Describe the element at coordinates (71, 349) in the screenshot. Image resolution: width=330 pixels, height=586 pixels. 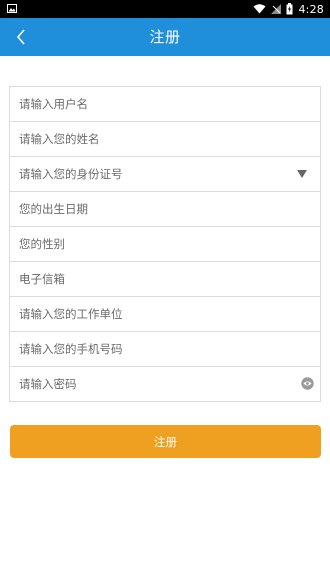
I see `field-placeholder: 请输入您的手机号码` at that location.